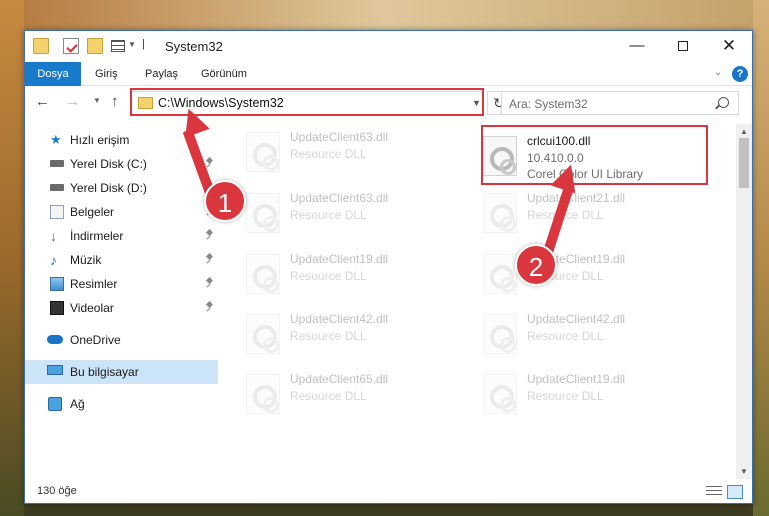  What do you see at coordinates (57, 308) in the screenshot?
I see `video-icon` at bounding box center [57, 308].